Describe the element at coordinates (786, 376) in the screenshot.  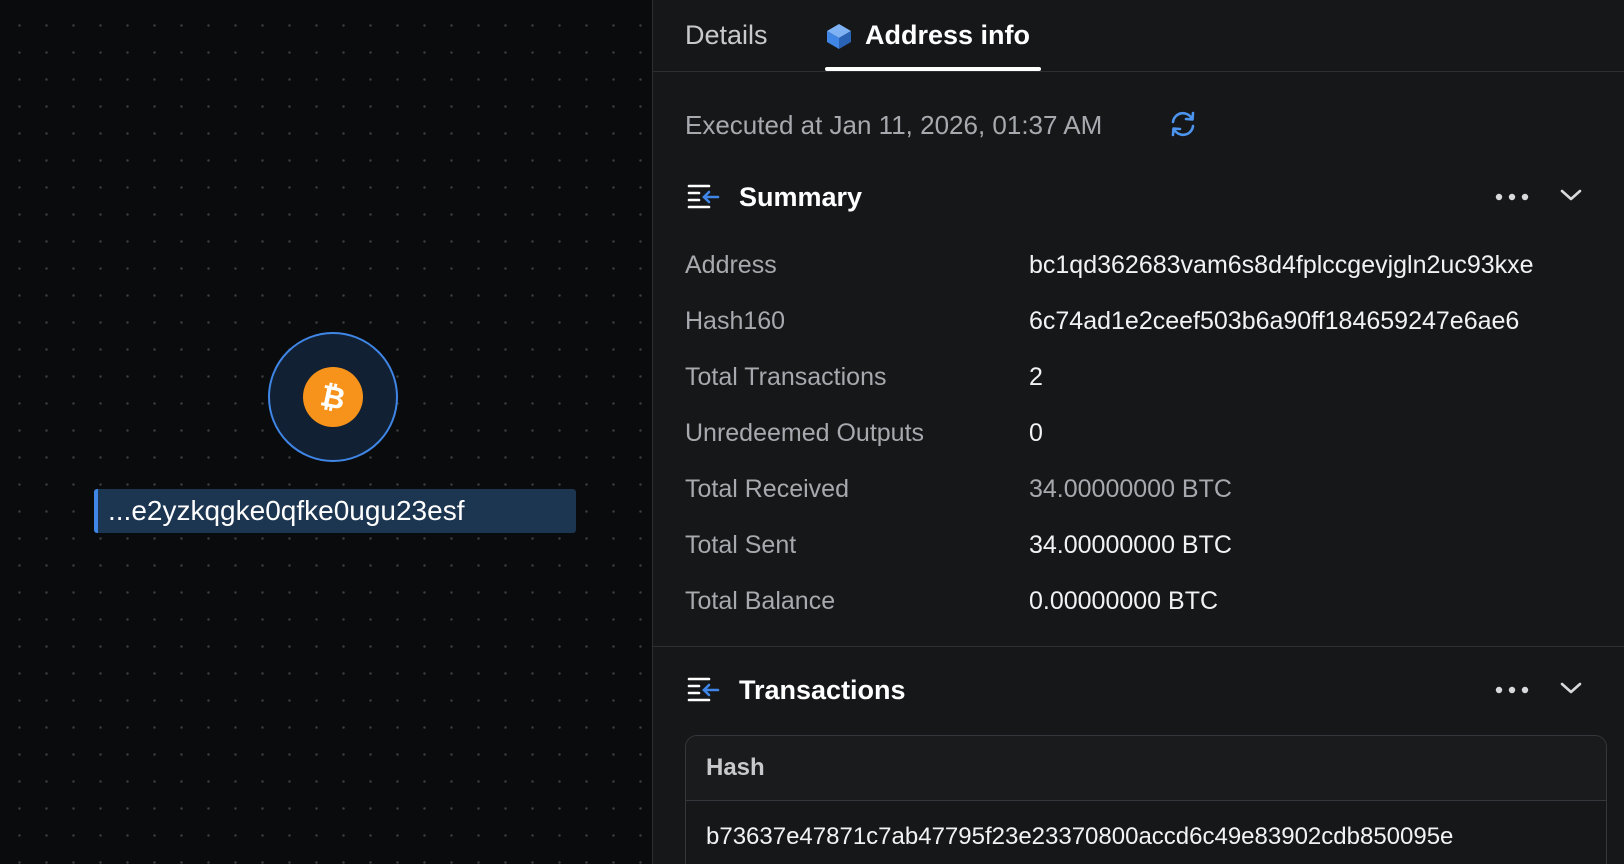
I see `row-key: Total Transactions` at that location.